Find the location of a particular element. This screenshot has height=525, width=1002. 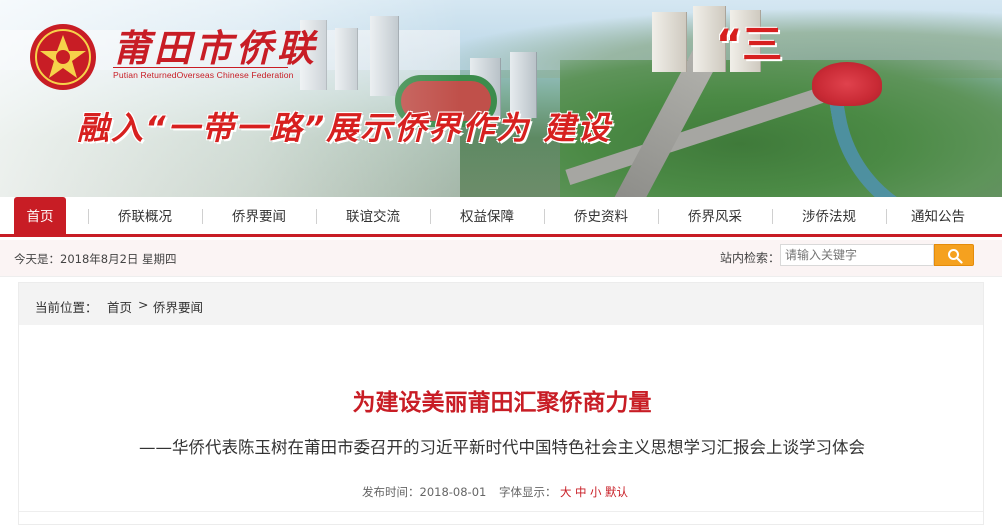

nav-item-rights: 权益保障 is located at coordinates (487, 215).